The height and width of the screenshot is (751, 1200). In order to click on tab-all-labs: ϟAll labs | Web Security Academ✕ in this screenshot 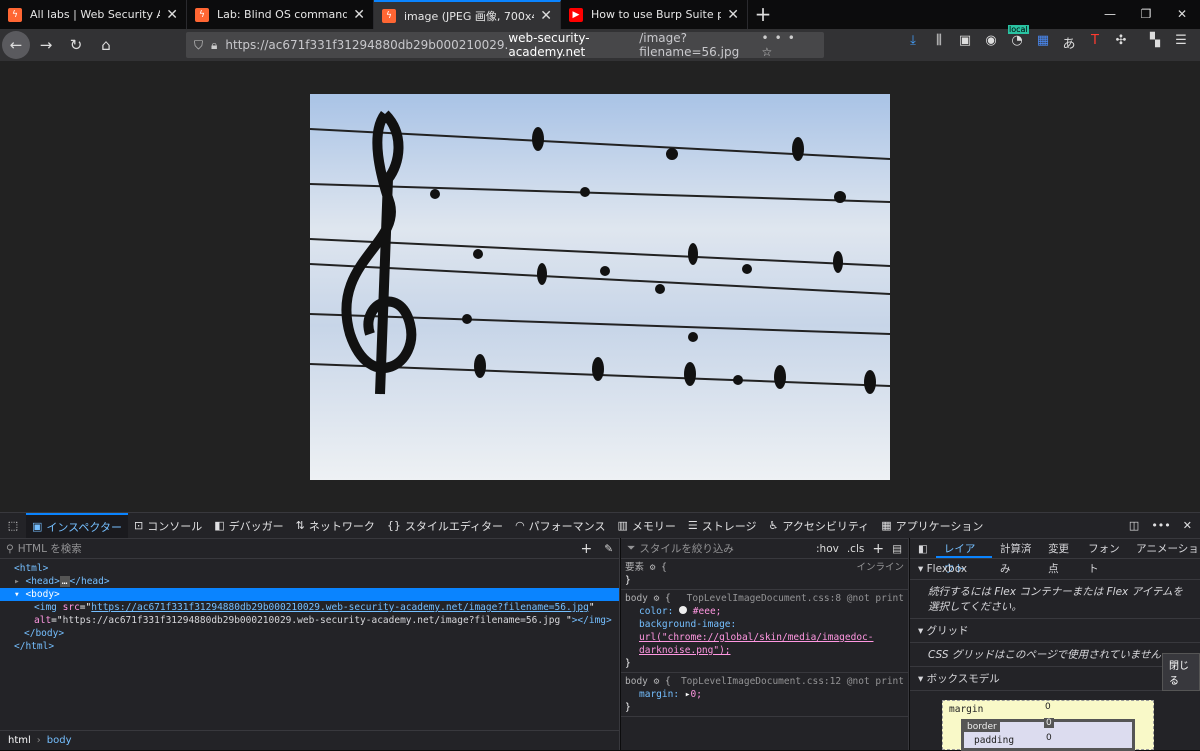, I will do `click(93, 14)`.